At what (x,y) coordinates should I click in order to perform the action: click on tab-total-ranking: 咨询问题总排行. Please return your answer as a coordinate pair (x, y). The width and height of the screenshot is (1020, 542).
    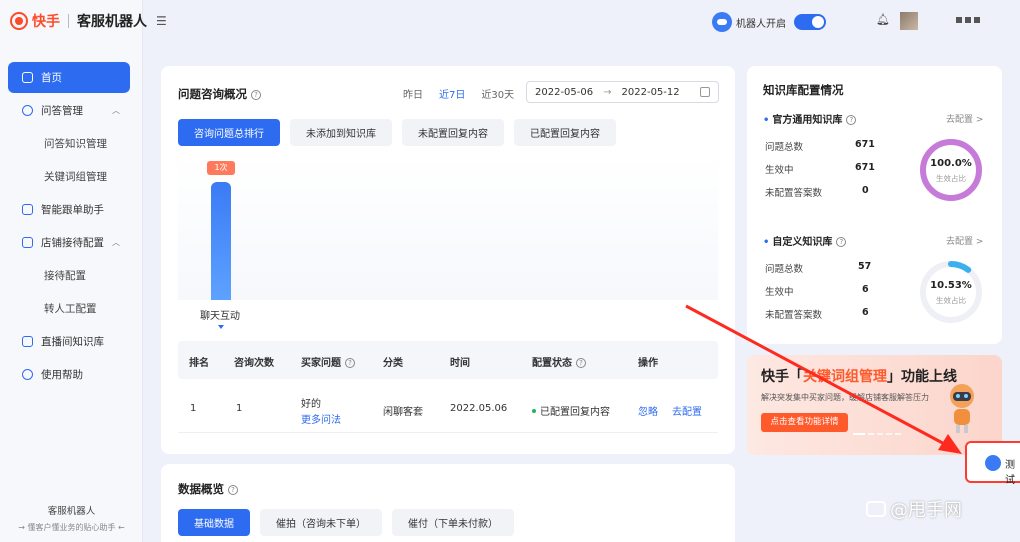
    Looking at the image, I should click on (229, 132).